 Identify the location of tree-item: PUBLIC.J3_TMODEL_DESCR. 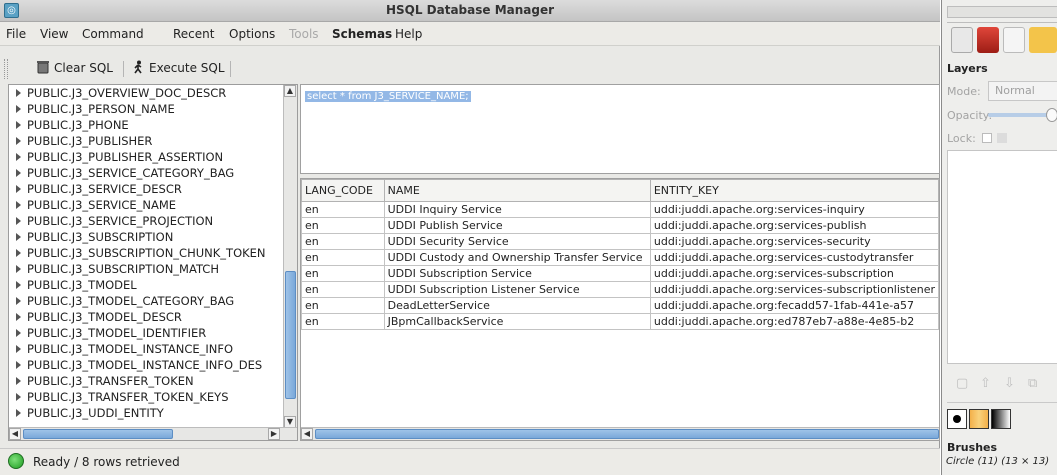
(99, 318).